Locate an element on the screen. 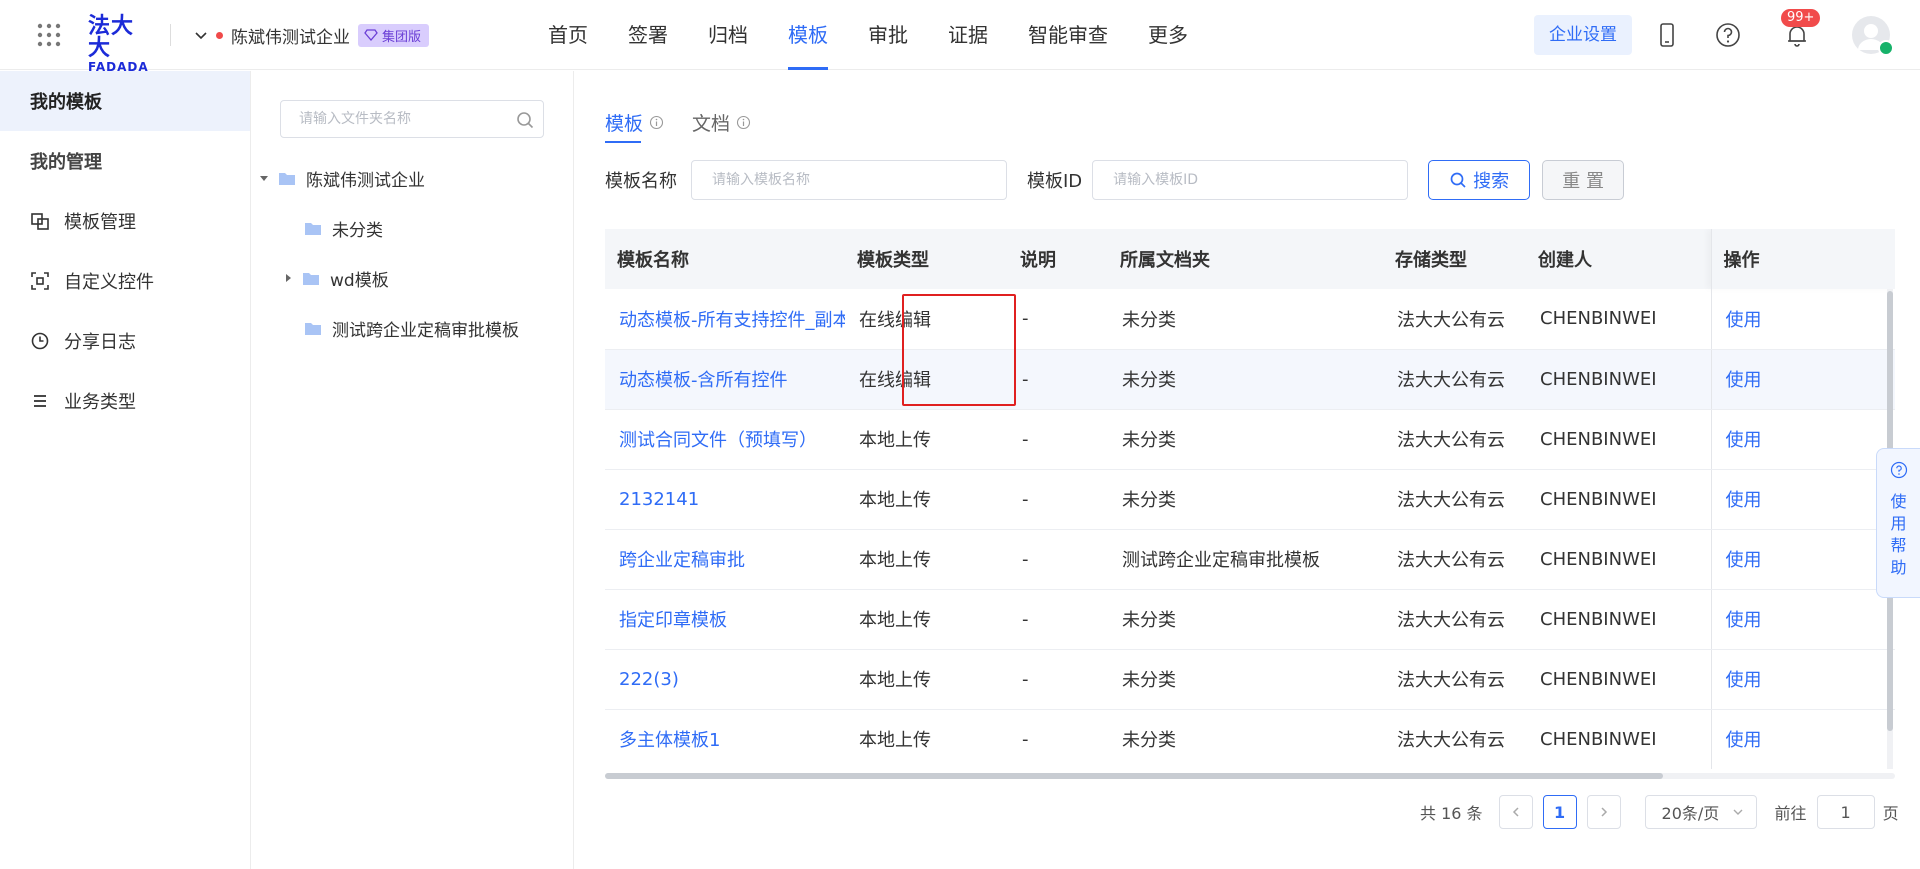 The width and height of the screenshot is (1920, 869). column-header-name: 模板名称 is located at coordinates (725, 259).